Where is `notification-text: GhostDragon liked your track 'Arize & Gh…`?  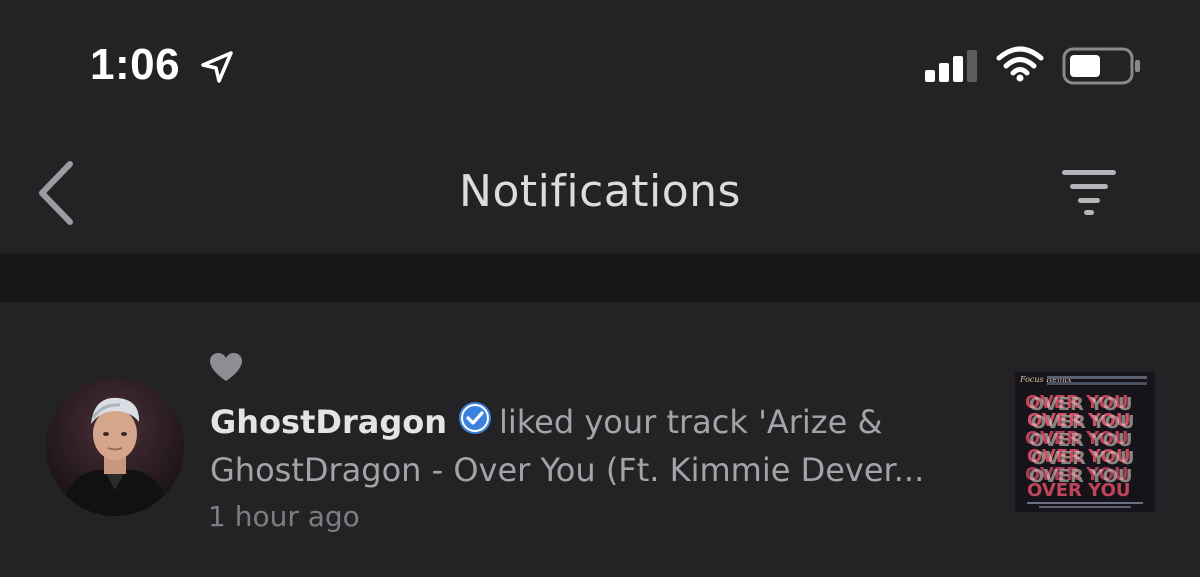 notification-text: GhostDragon liked your track 'Arize & Gh… is located at coordinates (595, 446).